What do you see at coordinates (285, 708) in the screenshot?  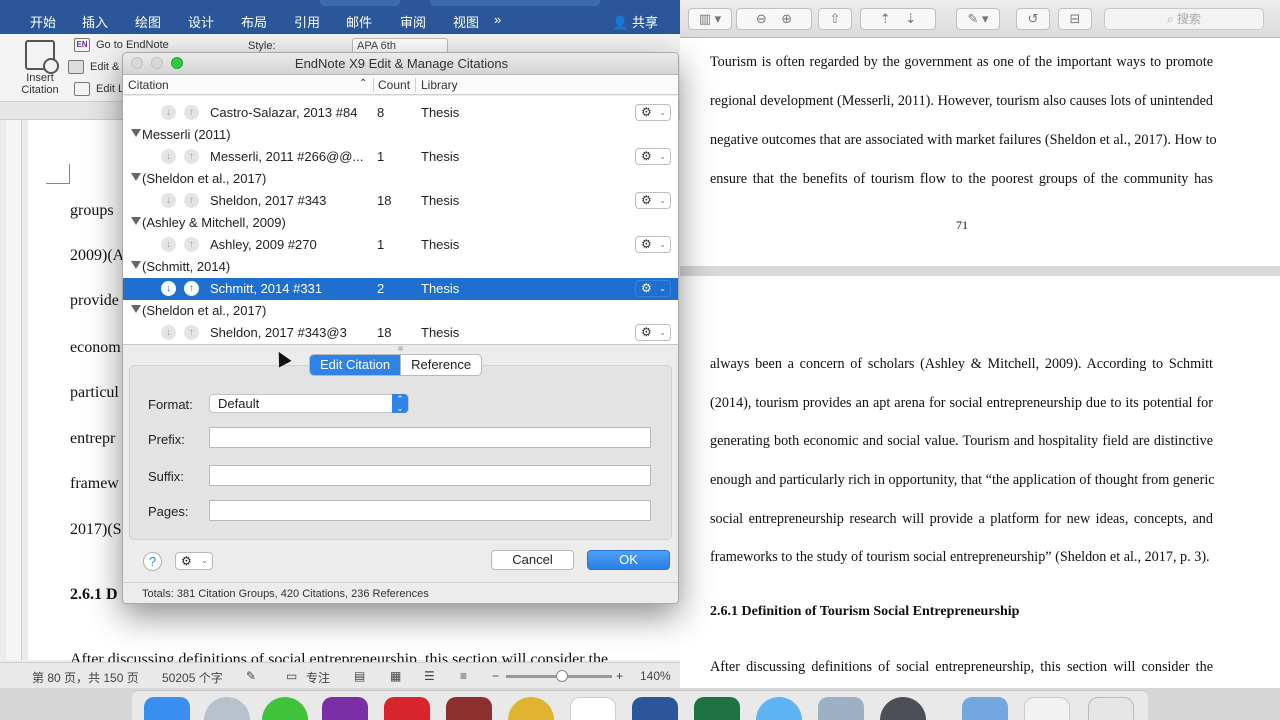 I see `wechat-icon` at bounding box center [285, 708].